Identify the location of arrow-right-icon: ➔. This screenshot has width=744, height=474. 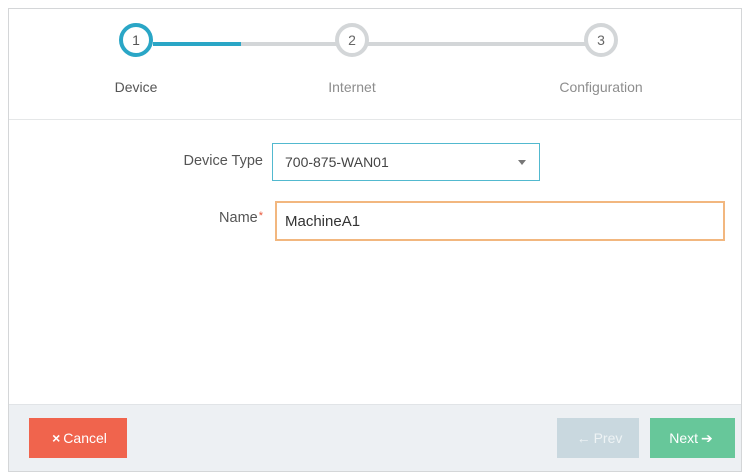
(707, 437).